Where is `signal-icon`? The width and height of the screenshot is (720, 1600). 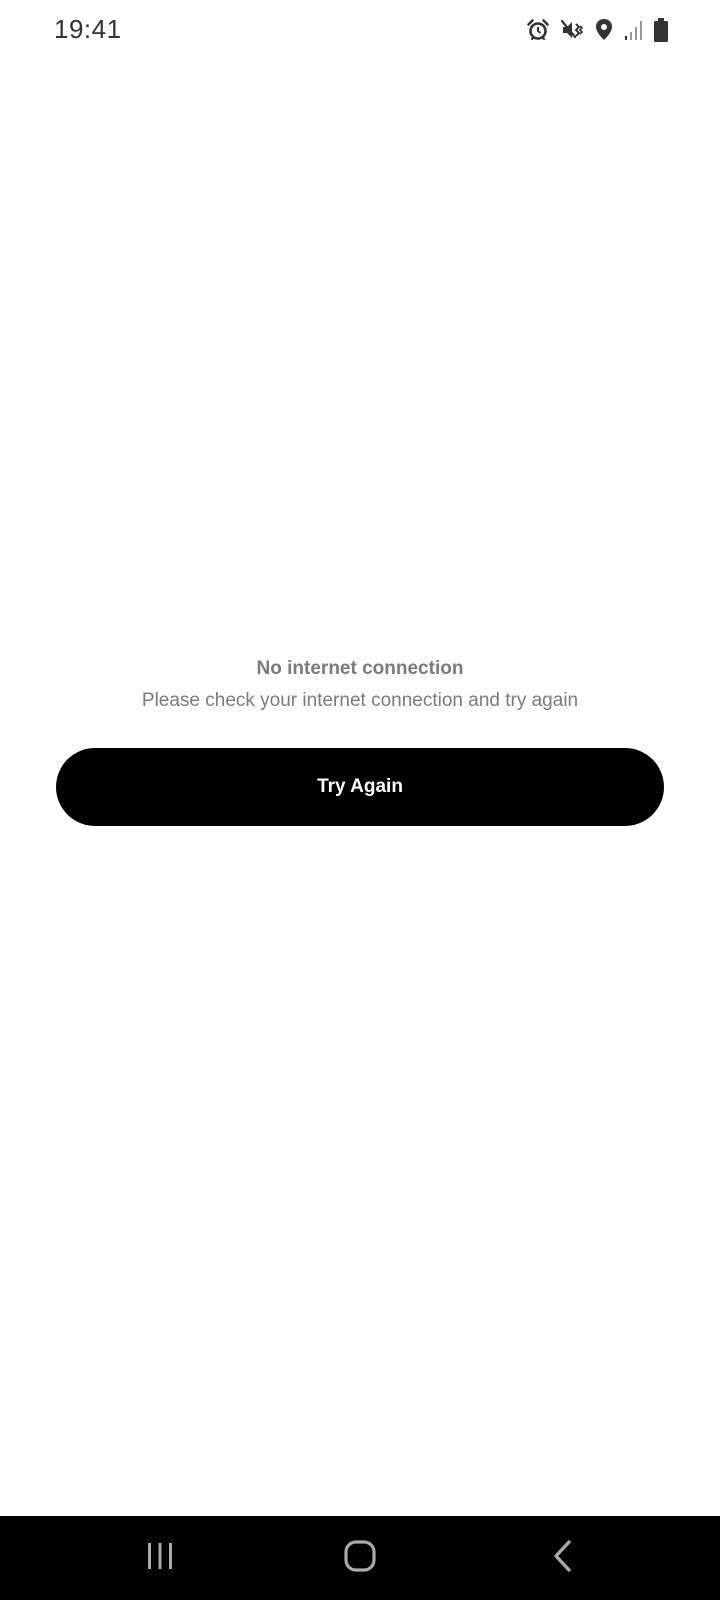
signal-icon is located at coordinates (634, 30).